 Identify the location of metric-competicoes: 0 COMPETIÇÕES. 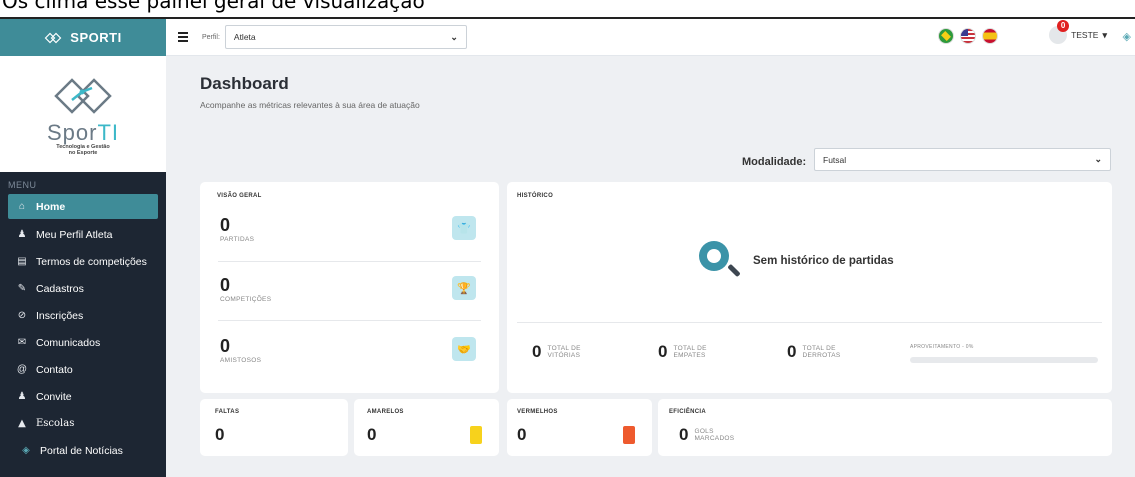
(245, 289).